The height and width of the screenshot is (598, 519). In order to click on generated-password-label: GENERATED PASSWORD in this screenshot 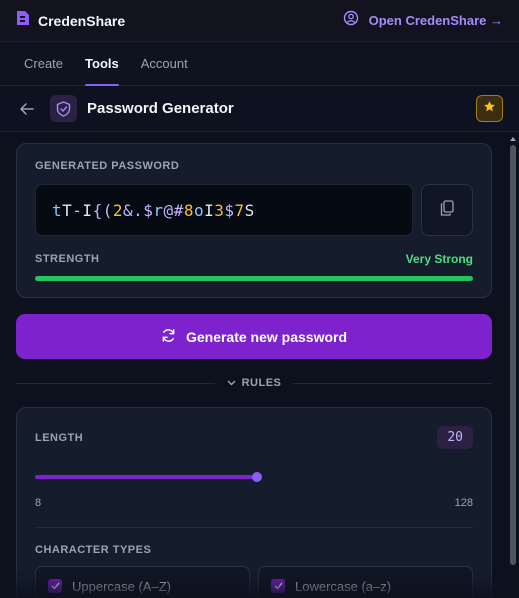, I will do `click(107, 166)`.